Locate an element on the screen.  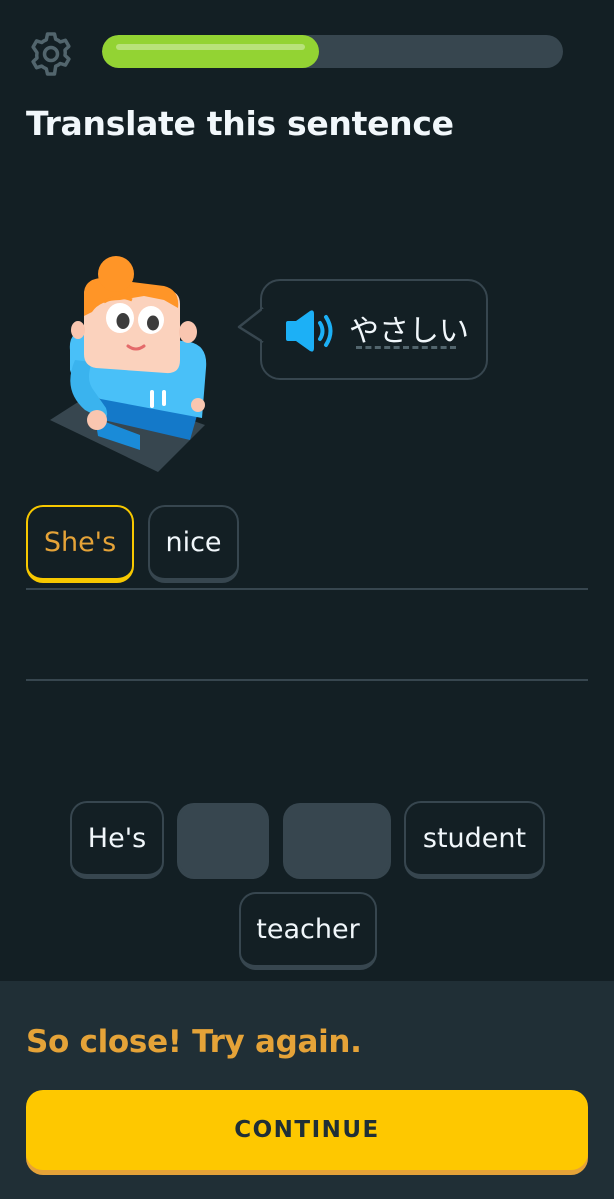
word-chip-teacher: teacher is located at coordinates (308, 931).